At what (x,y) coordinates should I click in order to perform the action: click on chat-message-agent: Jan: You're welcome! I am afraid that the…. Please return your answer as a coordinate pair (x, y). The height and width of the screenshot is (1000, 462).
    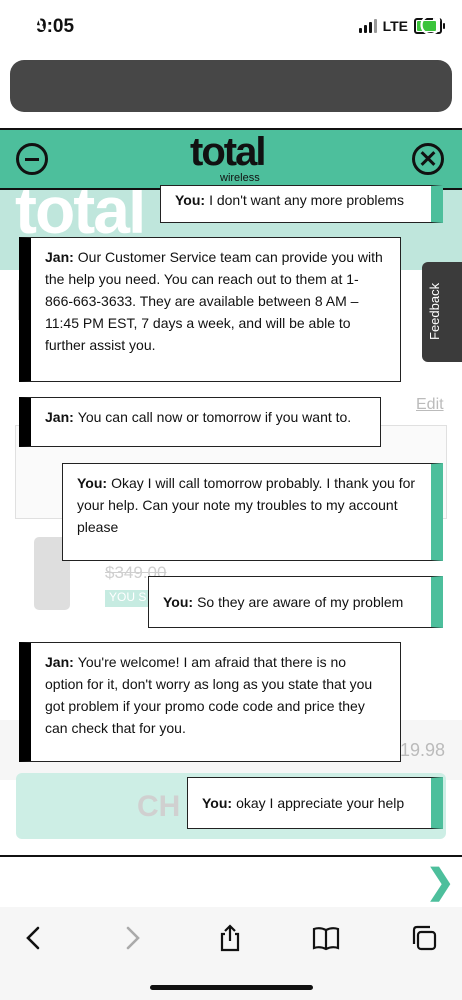
    Looking at the image, I should click on (210, 702).